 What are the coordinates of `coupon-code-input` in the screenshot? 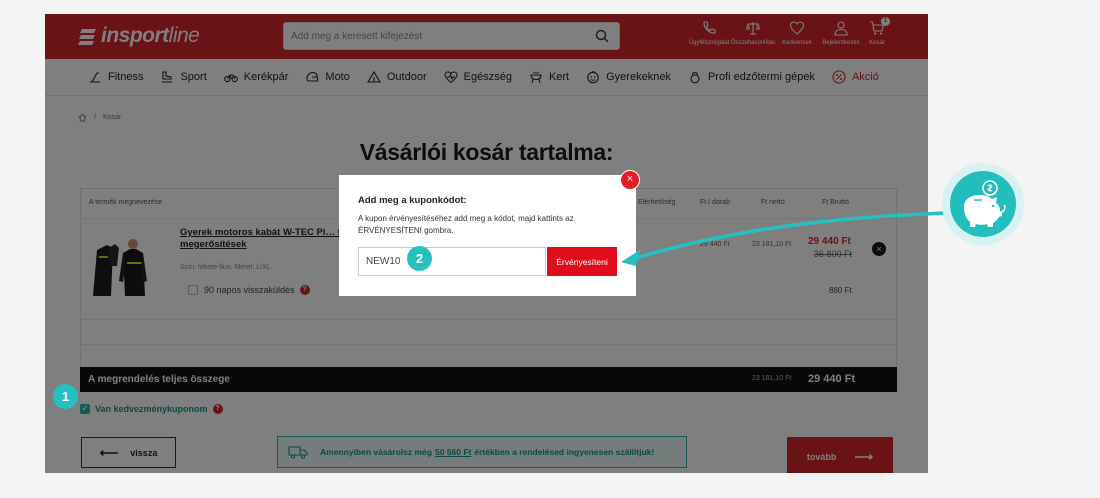 It's located at (452, 261).